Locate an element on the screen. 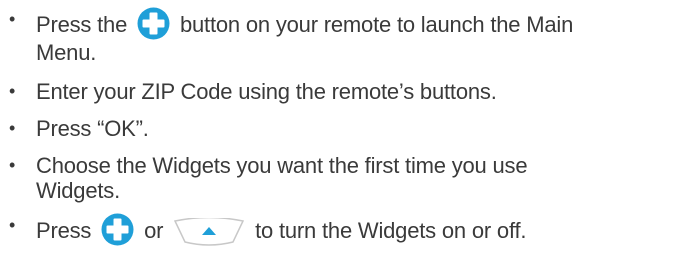 The image size is (677, 255). item-text: Press is located at coordinates (64, 230).